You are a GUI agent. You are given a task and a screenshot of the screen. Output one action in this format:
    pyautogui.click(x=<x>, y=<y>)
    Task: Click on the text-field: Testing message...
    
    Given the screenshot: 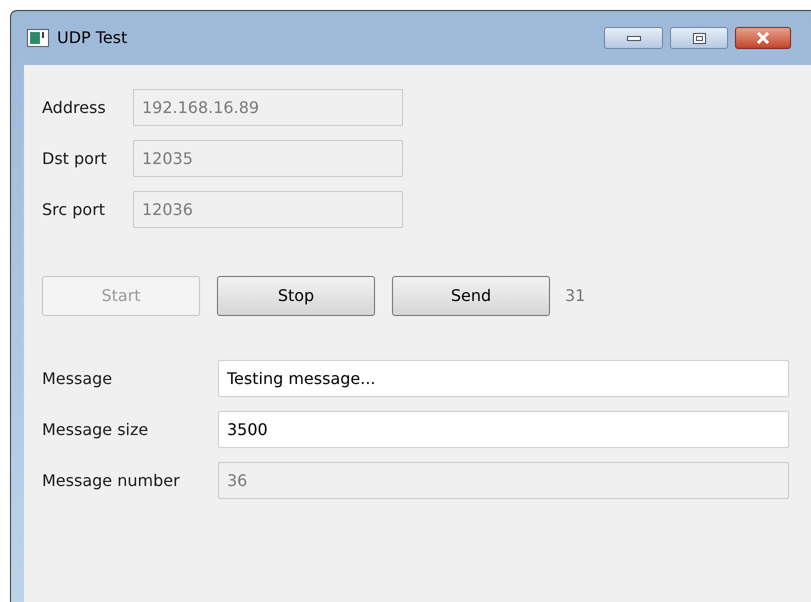 What is the action you would take?
    pyautogui.click(x=503, y=378)
    